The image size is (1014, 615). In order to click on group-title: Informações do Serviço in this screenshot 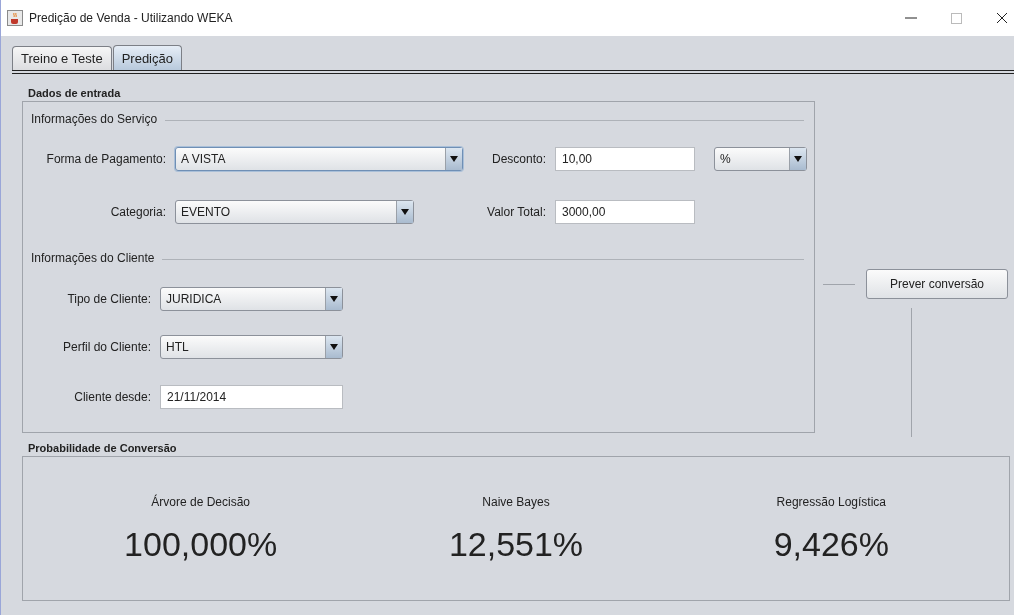, I will do `click(94, 119)`.